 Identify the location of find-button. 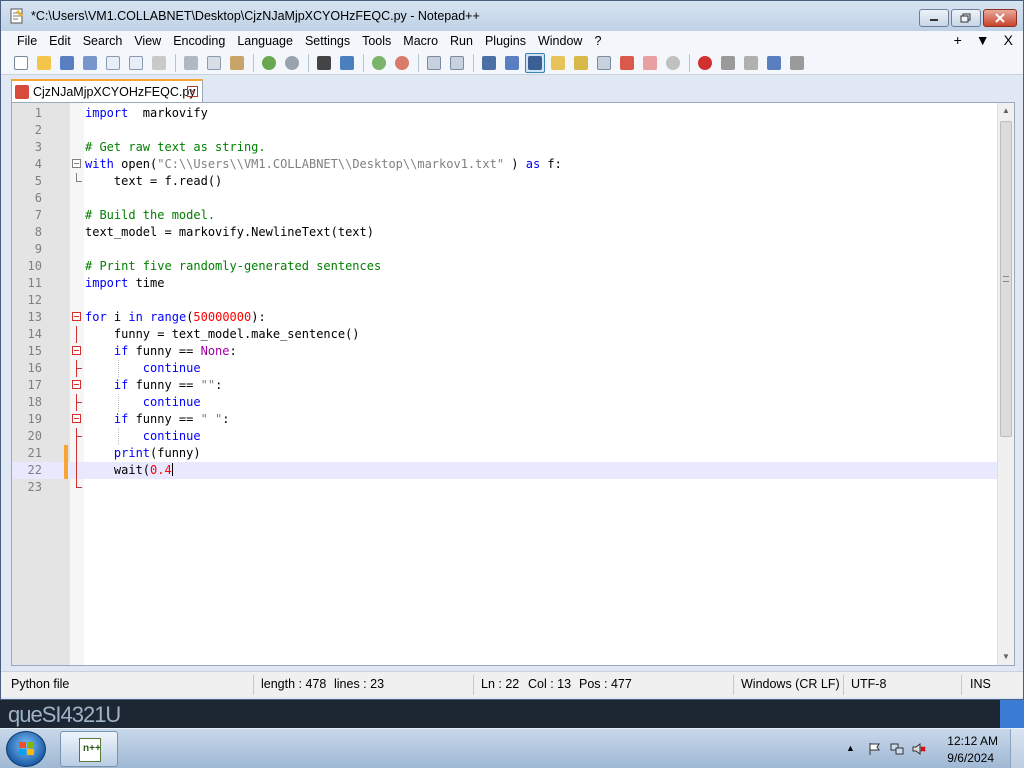
(324, 63).